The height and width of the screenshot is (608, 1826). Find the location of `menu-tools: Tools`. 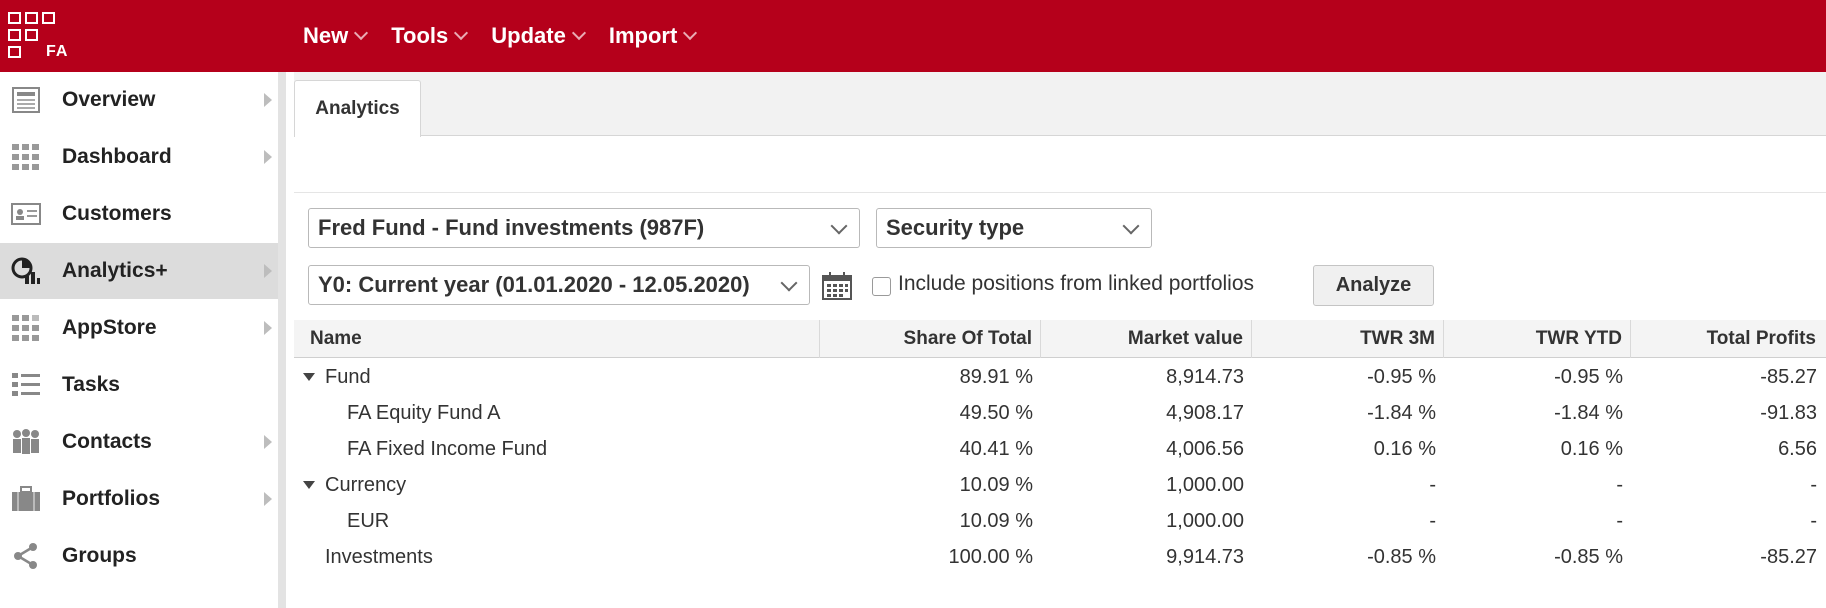

menu-tools: Tools is located at coordinates (430, 36).